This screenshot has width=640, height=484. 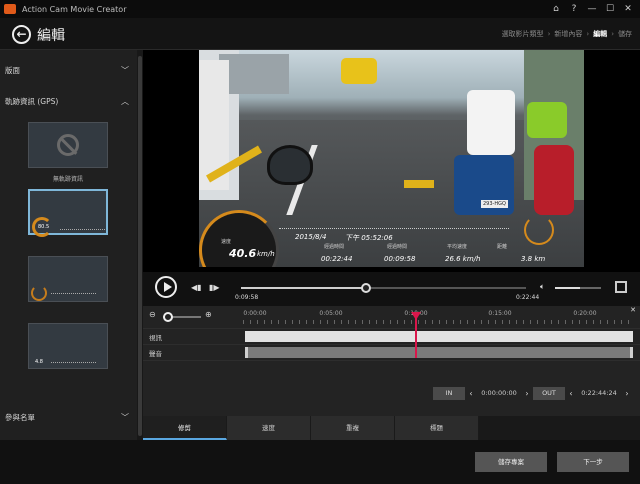 I want to click on hud-speed-unit: km/h, so click(x=266, y=254).